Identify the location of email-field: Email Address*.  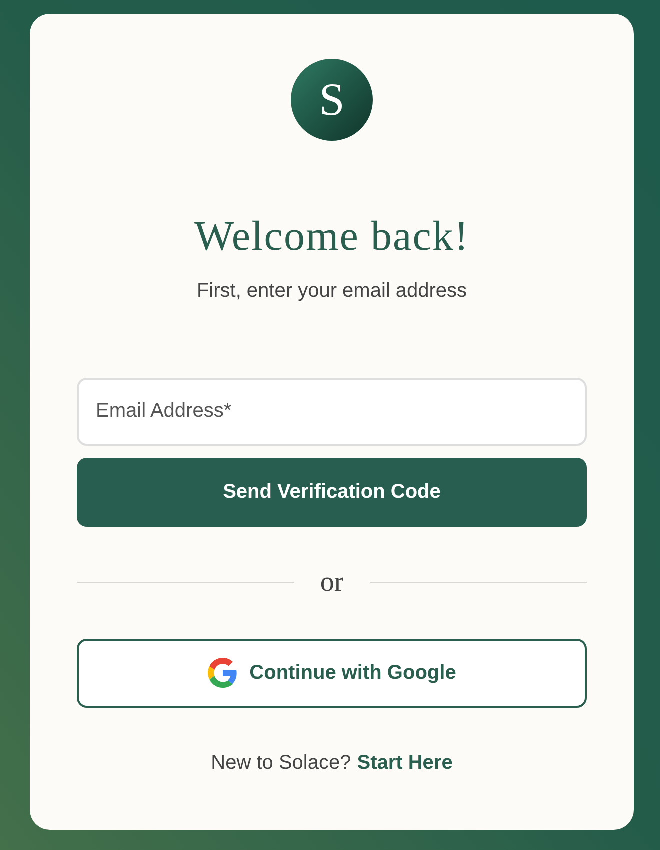
(332, 412).